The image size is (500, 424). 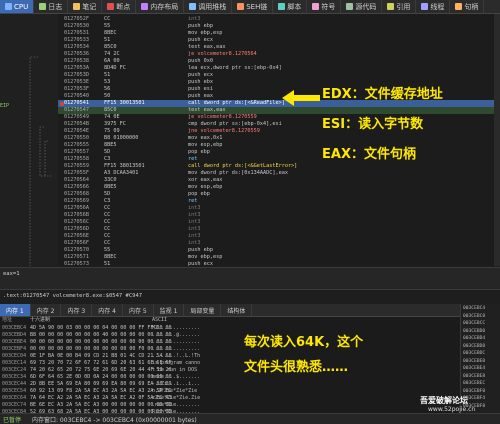 I want to click on dump-tab-7: 结构体, so click(x=237, y=310).